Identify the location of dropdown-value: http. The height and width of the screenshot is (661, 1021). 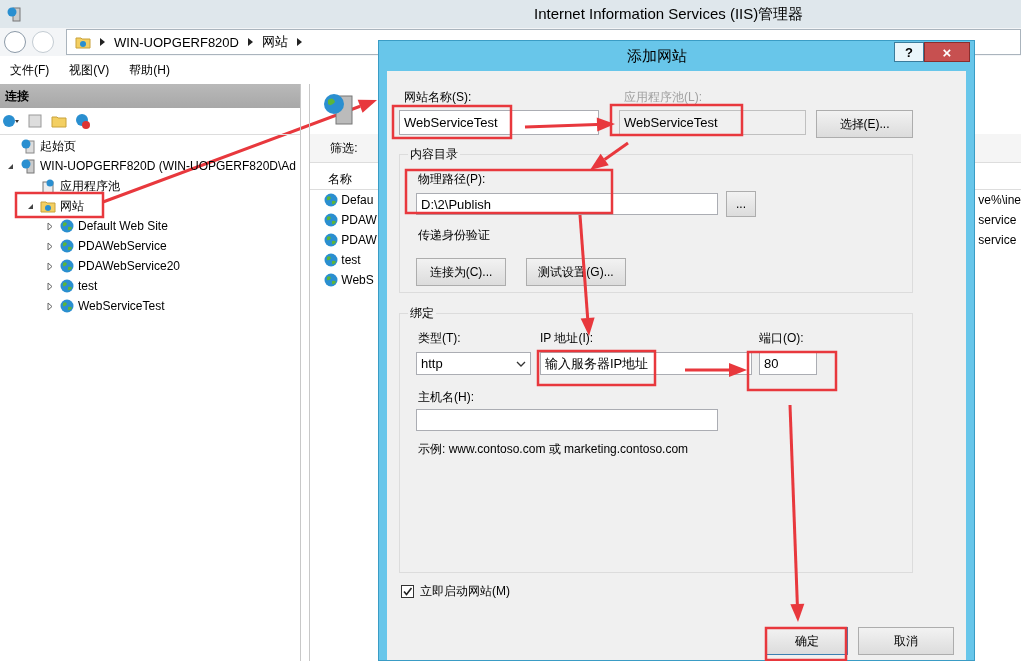
(432, 363).